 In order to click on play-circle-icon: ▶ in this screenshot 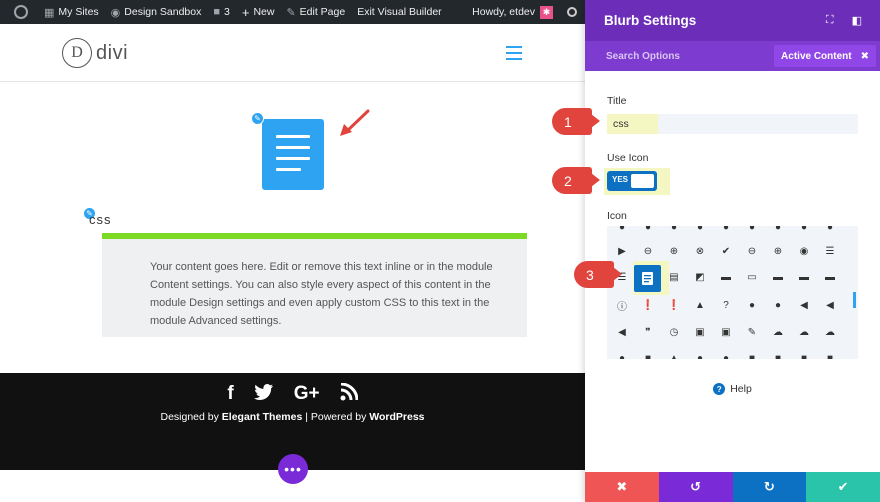, I will do `click(622, 251)`.